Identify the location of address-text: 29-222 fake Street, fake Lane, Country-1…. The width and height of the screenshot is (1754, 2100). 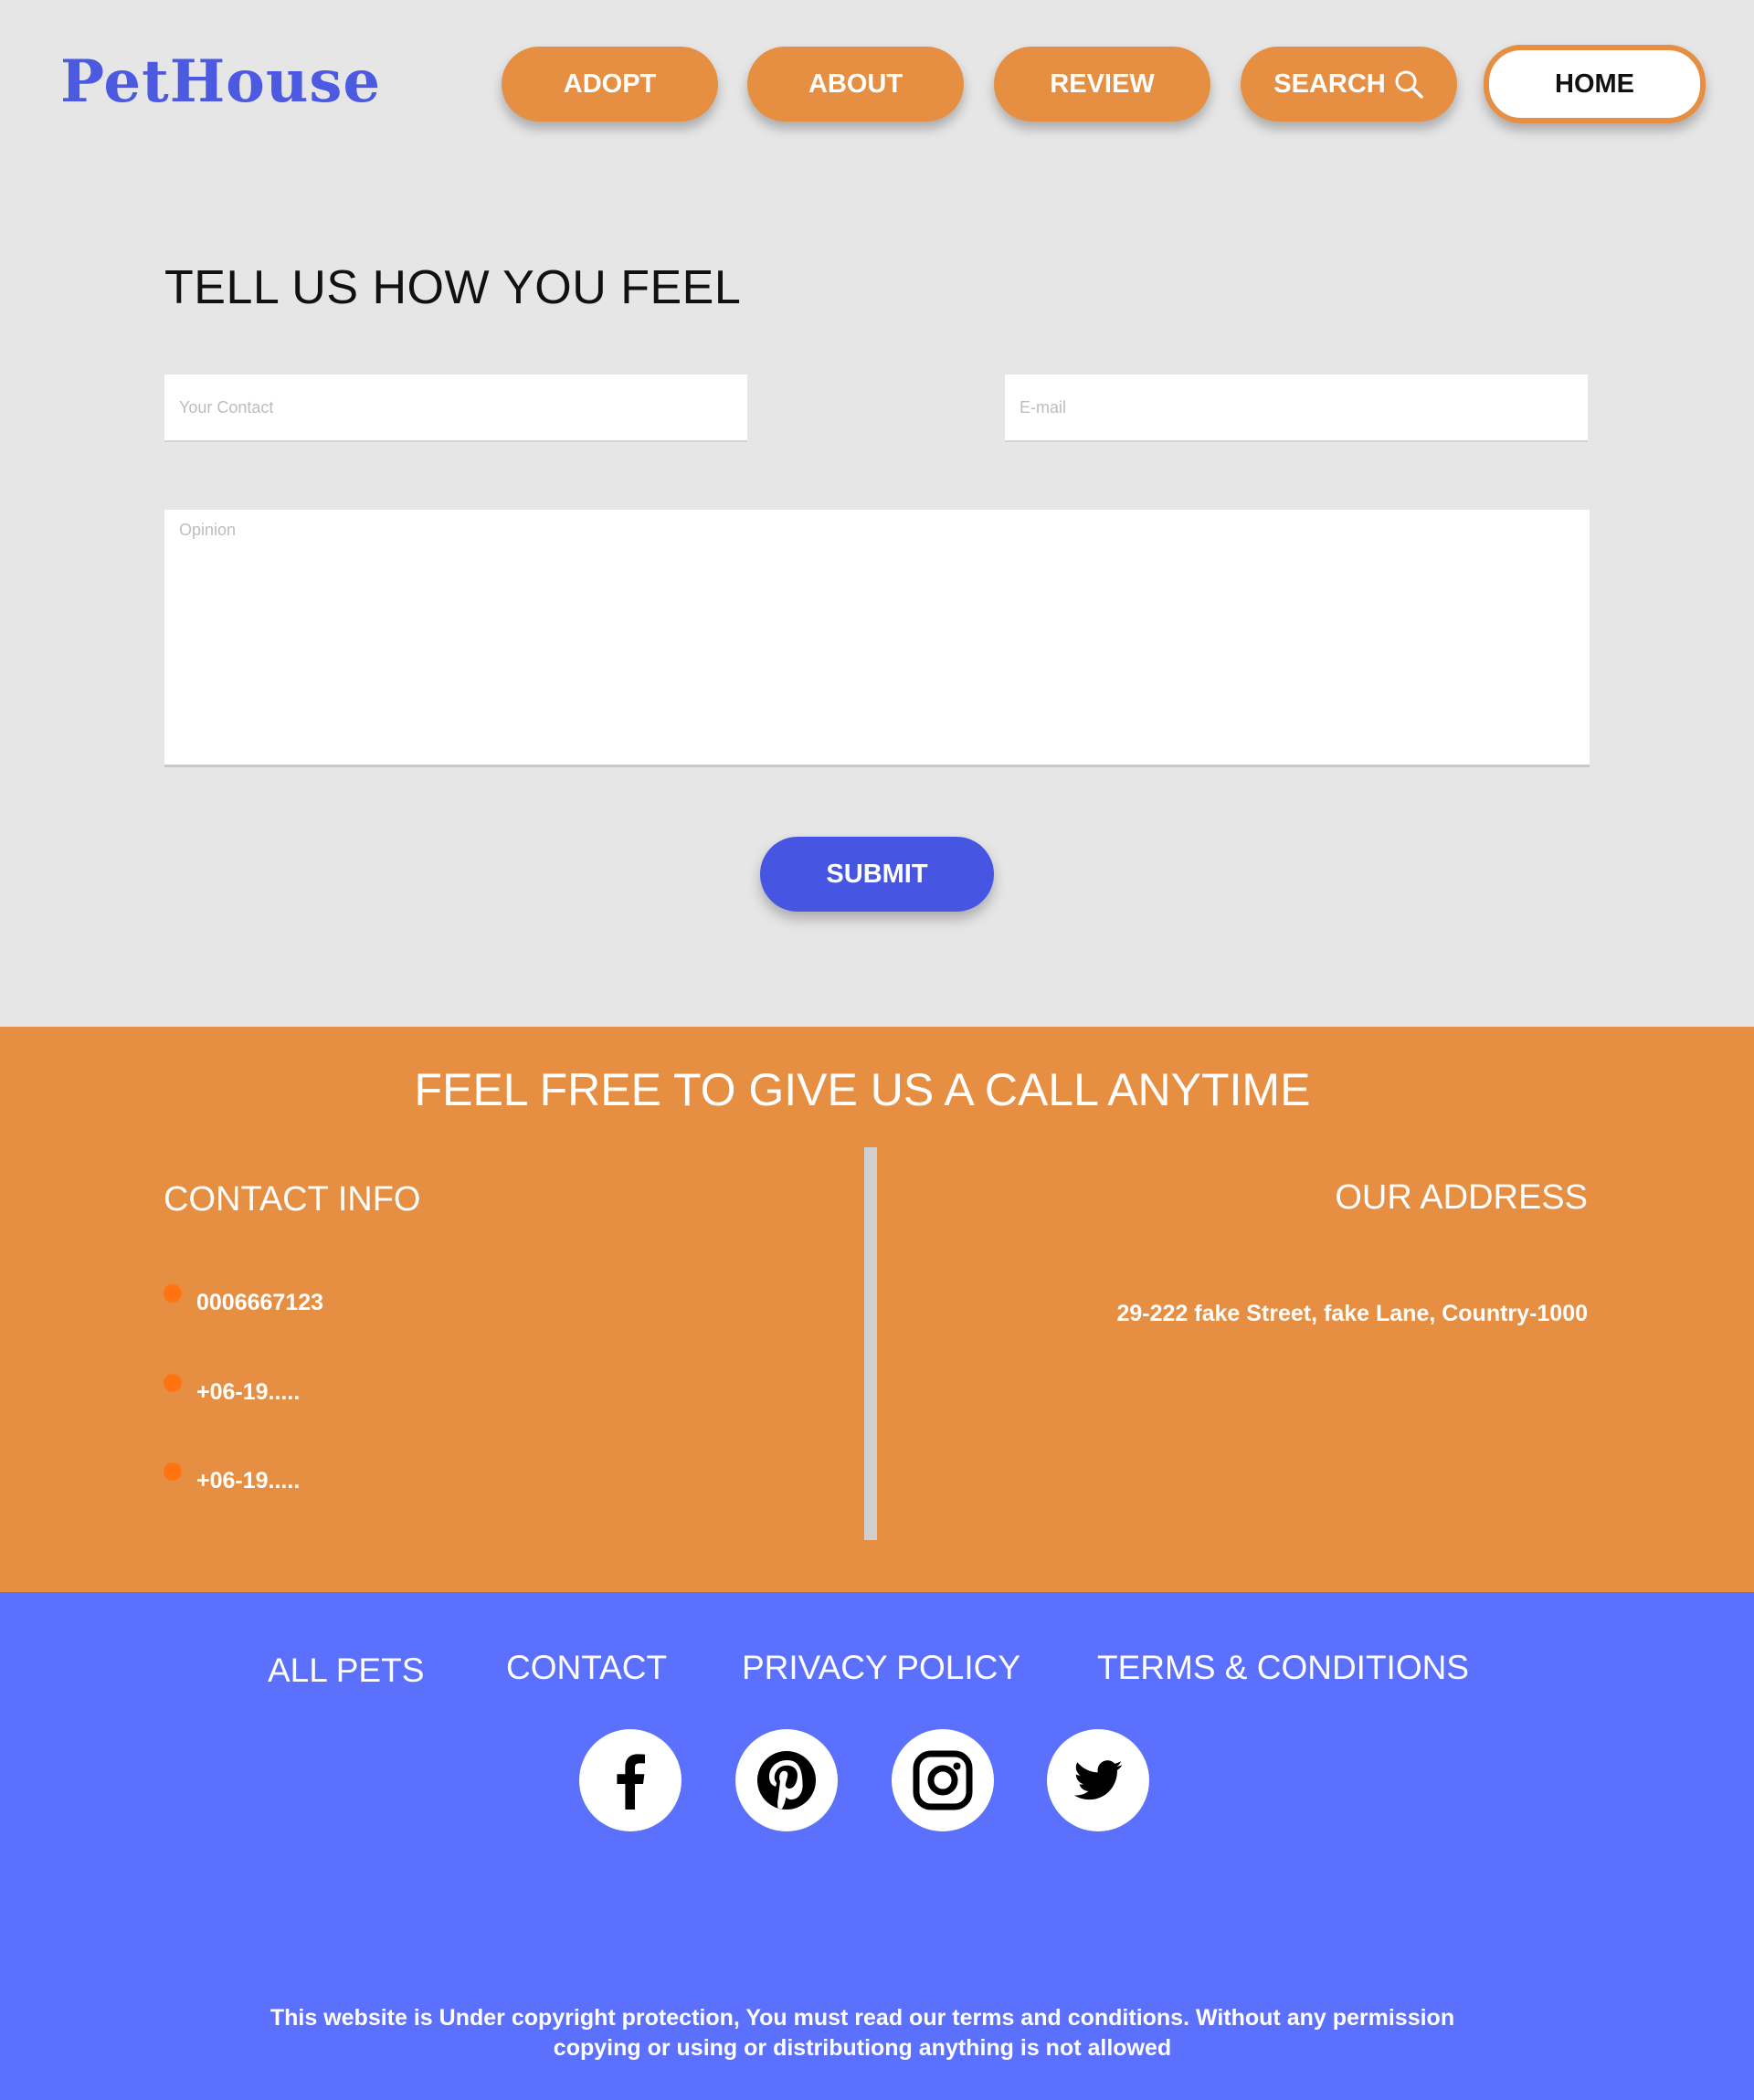
(1352, 1314).